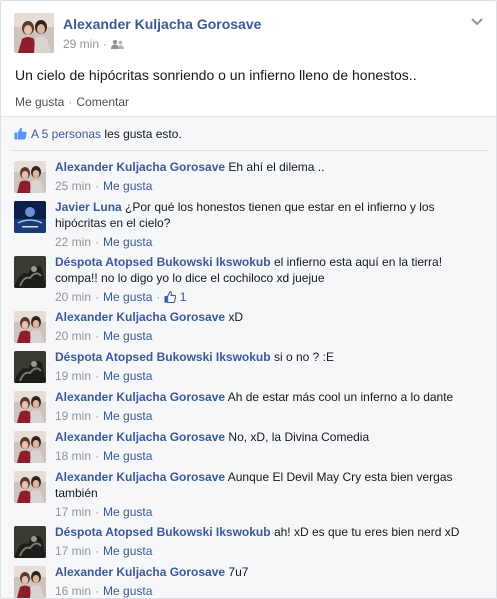 Image resolution: width=497 pixels, height=599 pixels. What do you see at coordinates (102, 102) in the screenshot?
I see `comment-button: Comentar` at bounding box center [102, 102].